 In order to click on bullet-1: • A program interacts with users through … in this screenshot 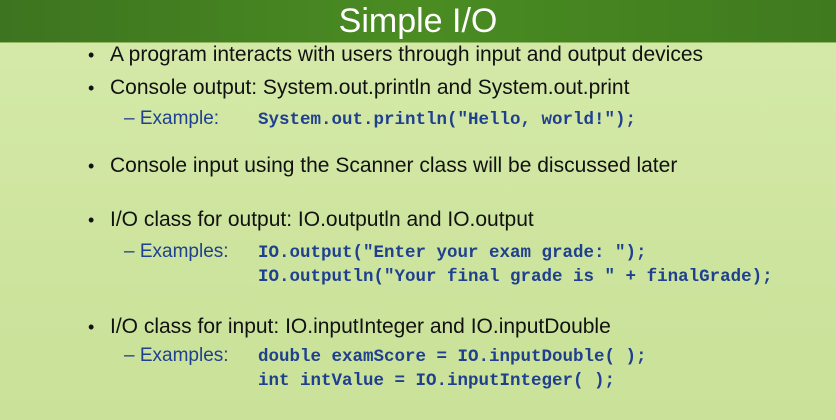, I will do `click(395, 55)`.